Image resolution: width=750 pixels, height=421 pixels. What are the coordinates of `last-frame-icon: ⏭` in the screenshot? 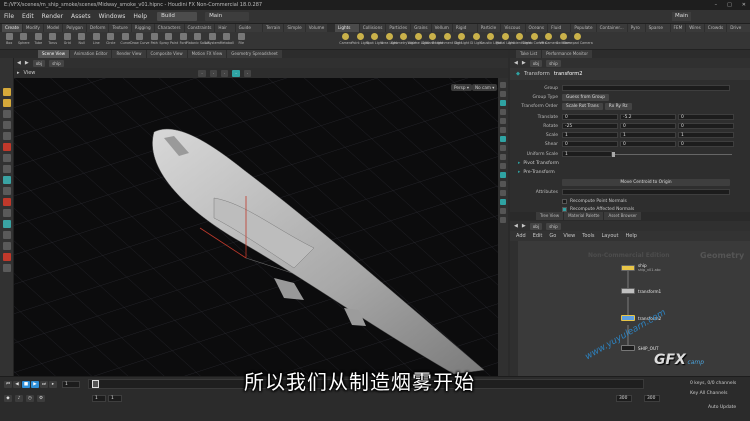 It's located at (44, 384).